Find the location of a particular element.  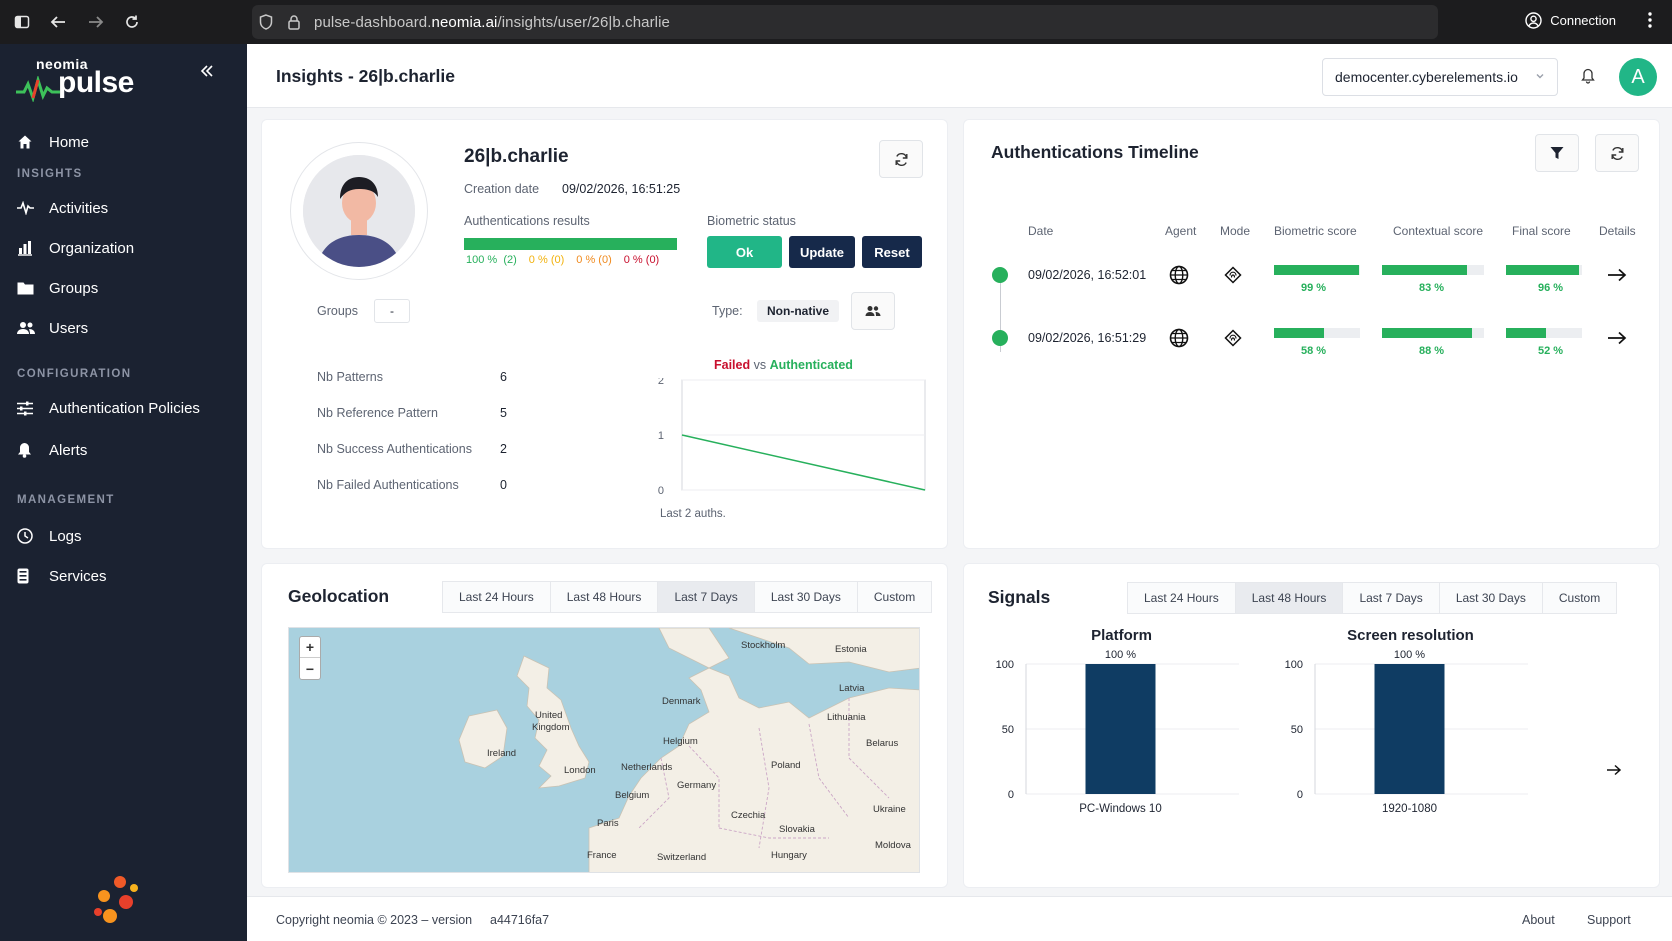

zoom-out-button: − is located at coordinates (310, 668).